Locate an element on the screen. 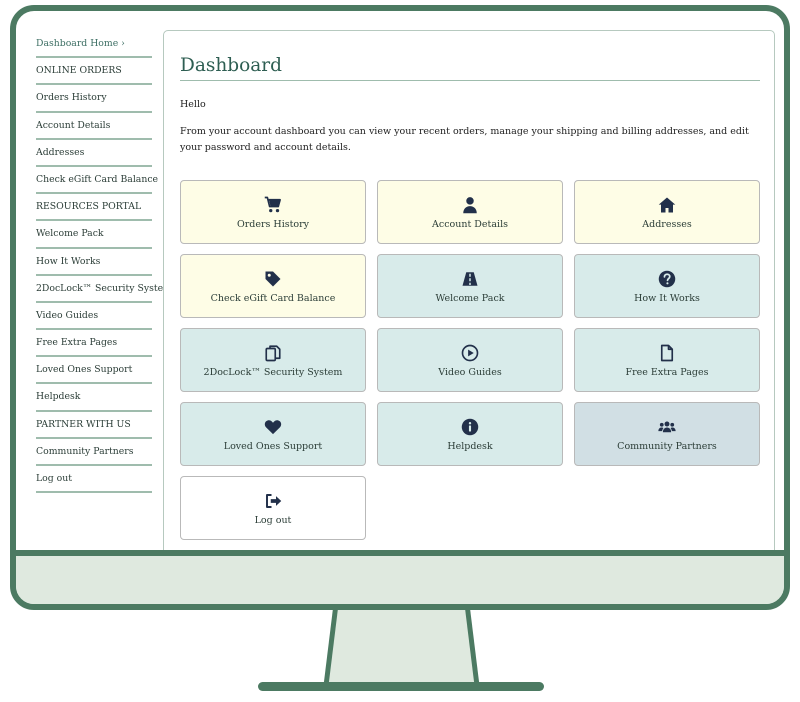 The height and width of the screenshot is (702, 800). tile-how-it-works: How It Works is located at coordinates (667, 286).